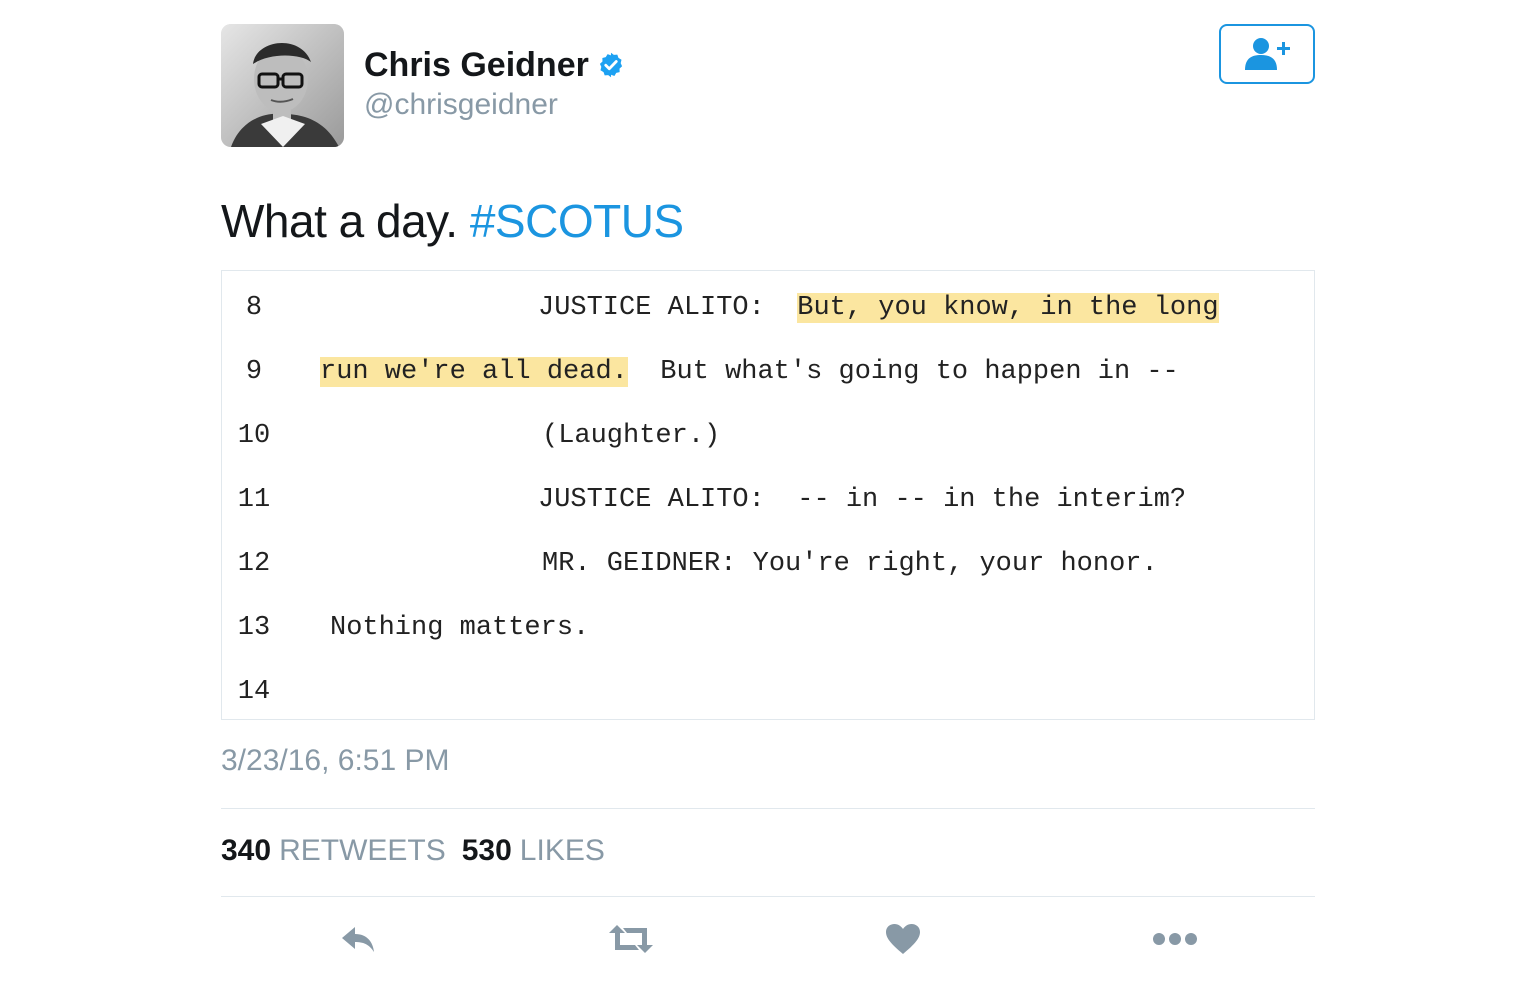 Image resolution: width=1536 pixels, height=983 pixels. I want to click on tweet-timestamp: 3/23/16, 6:51 PM, so click(335, 761).